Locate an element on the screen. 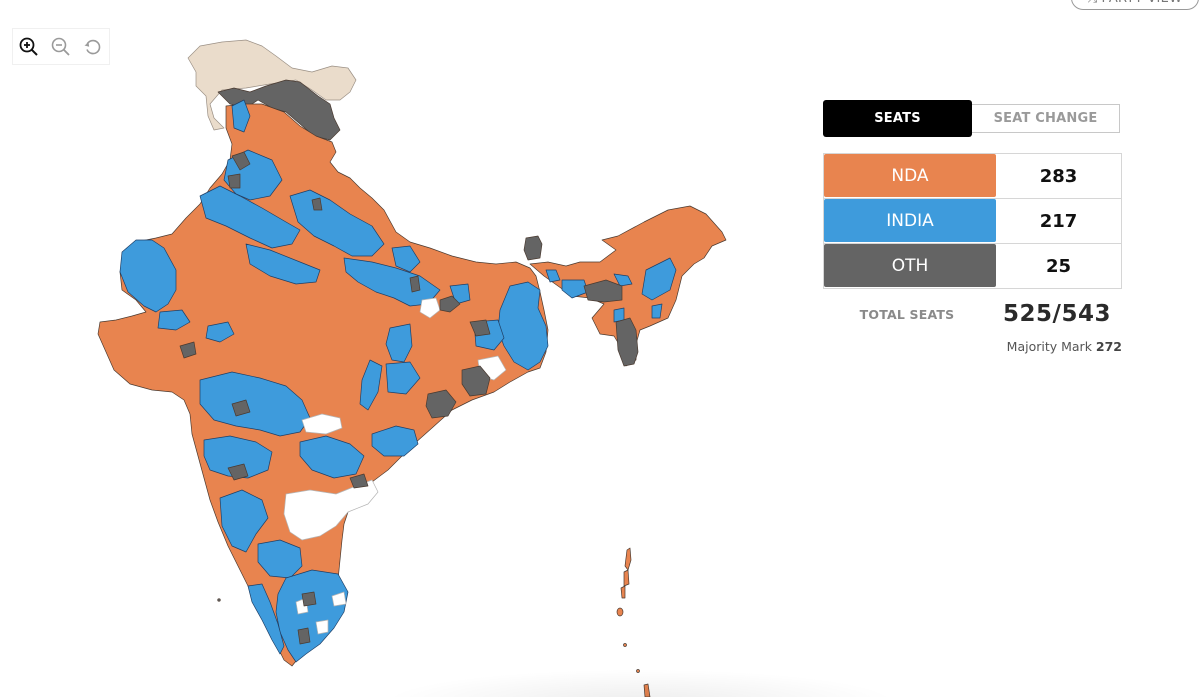 The image size is (1200, 697). alliance-row-india: INDIA 217 is located at coordinates (972, 221).